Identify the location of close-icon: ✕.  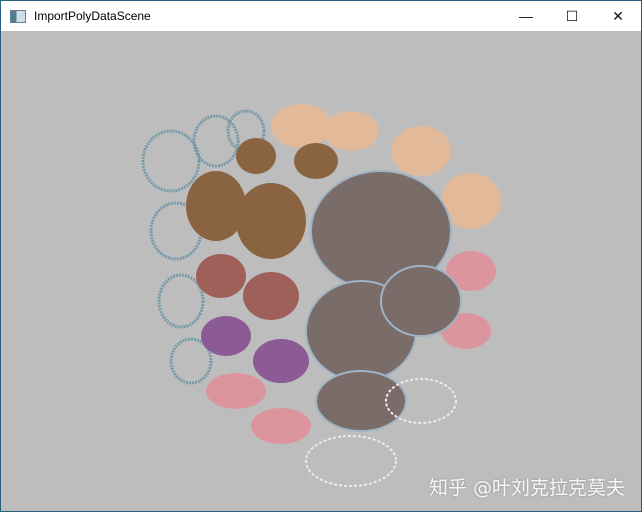
(618, 15).